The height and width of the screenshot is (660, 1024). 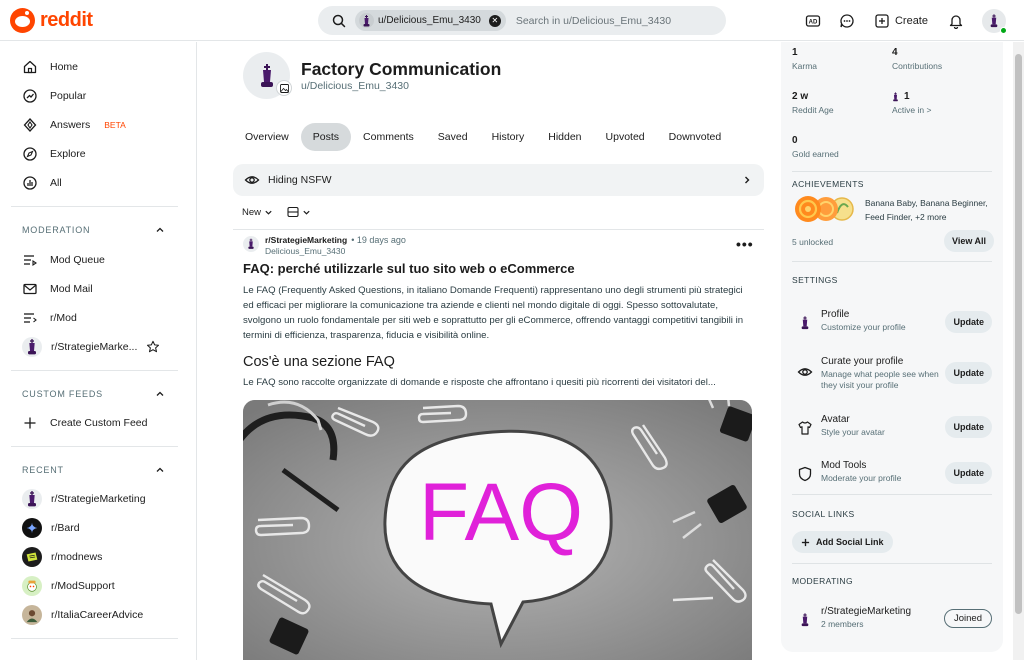 What do you see at coordinates (51, 20) in the screenshot?
I see `reddit-logo: reddit` at bounding box center [51, 20].